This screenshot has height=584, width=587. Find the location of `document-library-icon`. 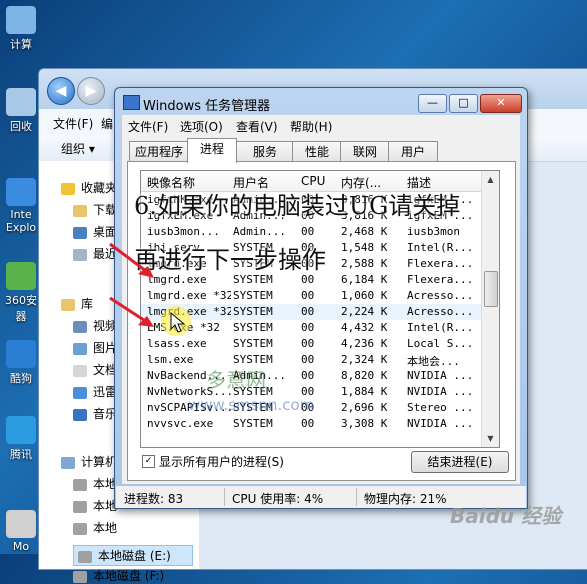

document-library-icon is located at coordinates (80, 370).